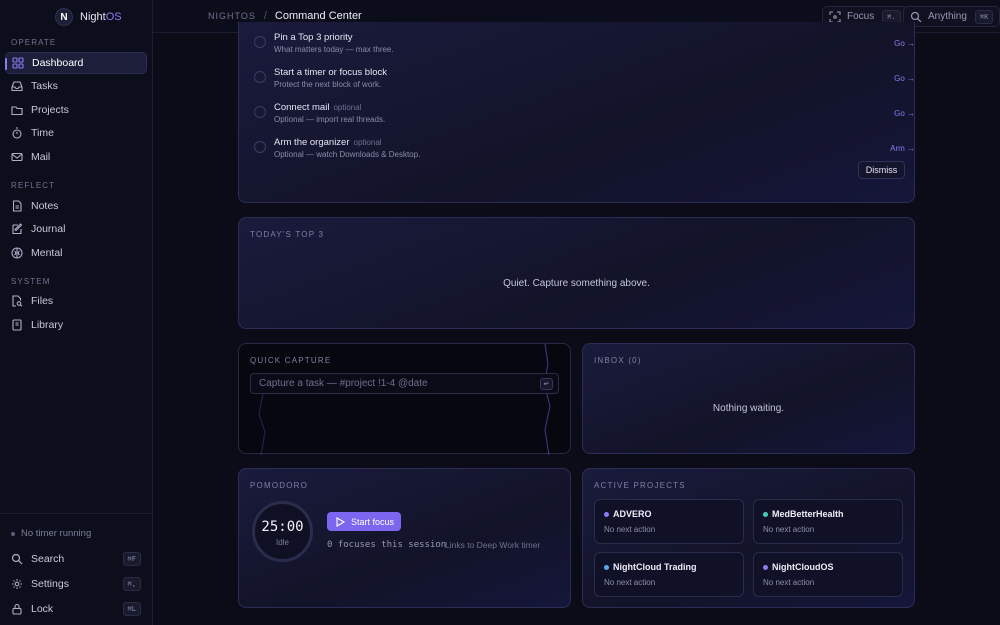 This screenshot has width=1000, height=625. I want to click on pomodoro-session-info: 0 focuses this session, so click(387, 545).